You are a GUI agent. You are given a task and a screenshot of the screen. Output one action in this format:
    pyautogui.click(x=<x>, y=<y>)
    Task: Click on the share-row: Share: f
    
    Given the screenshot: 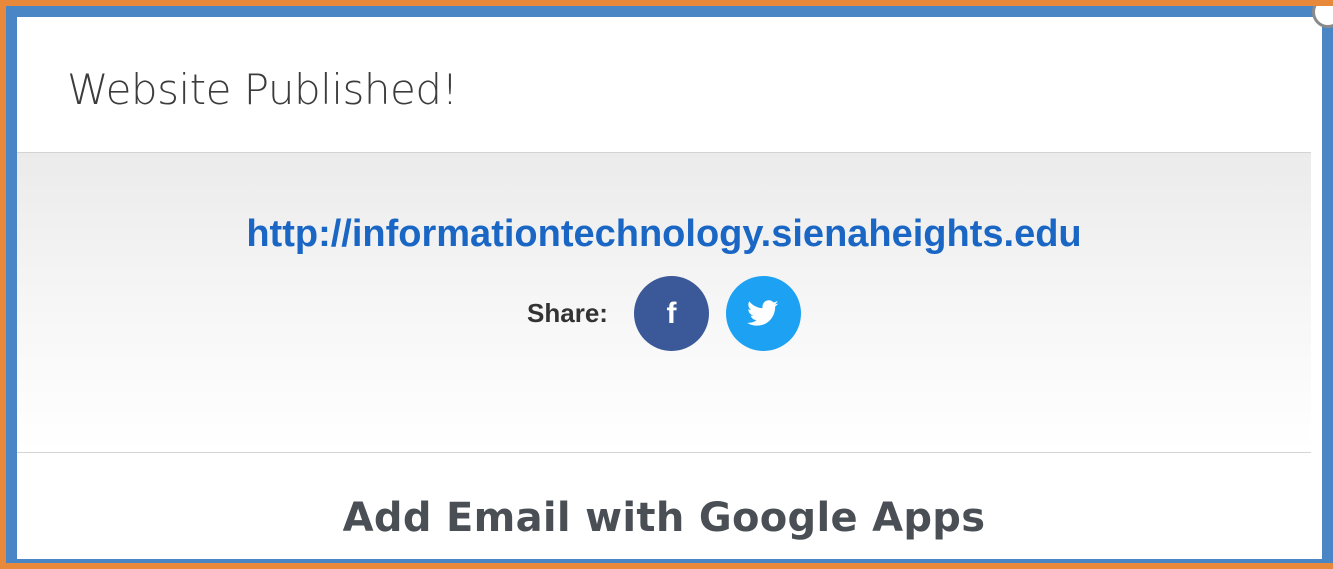 What is the action you would take?
    pyautogui.click(x=664, y=313)
    